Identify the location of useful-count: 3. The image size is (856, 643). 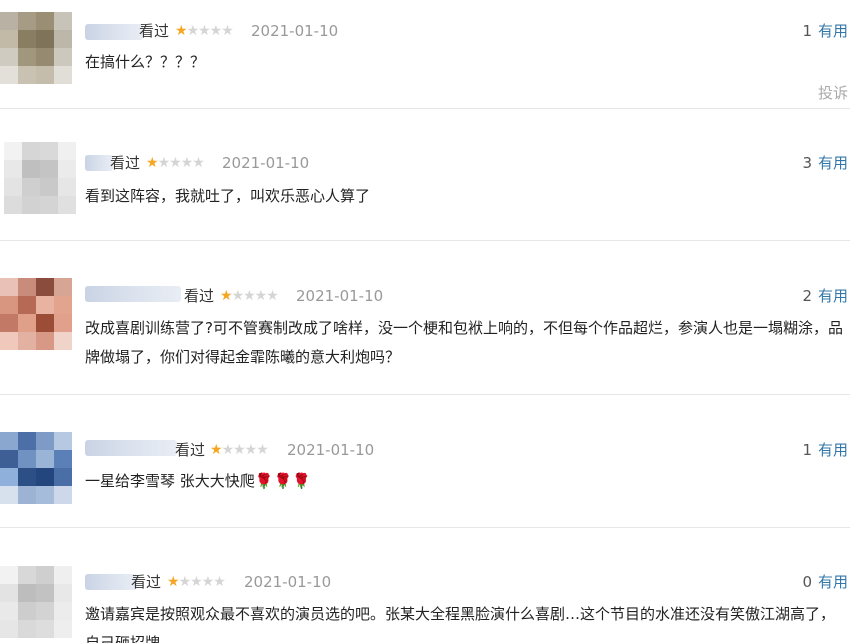
(807, 163).